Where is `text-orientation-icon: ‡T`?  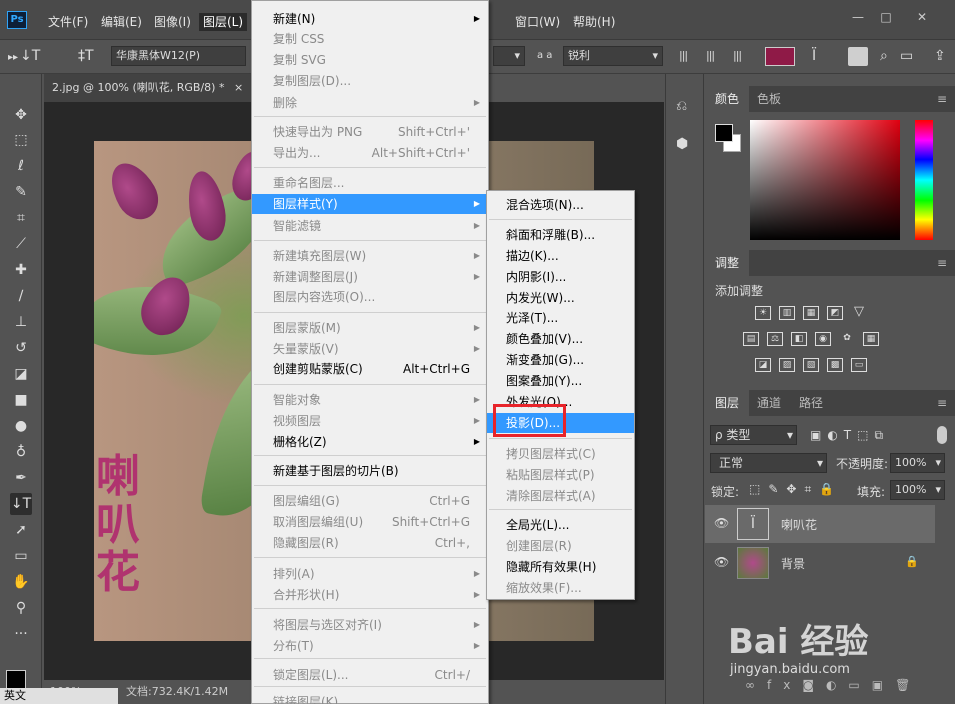 text-orientation-icon: ‡T is located at coordinates (86, 56).